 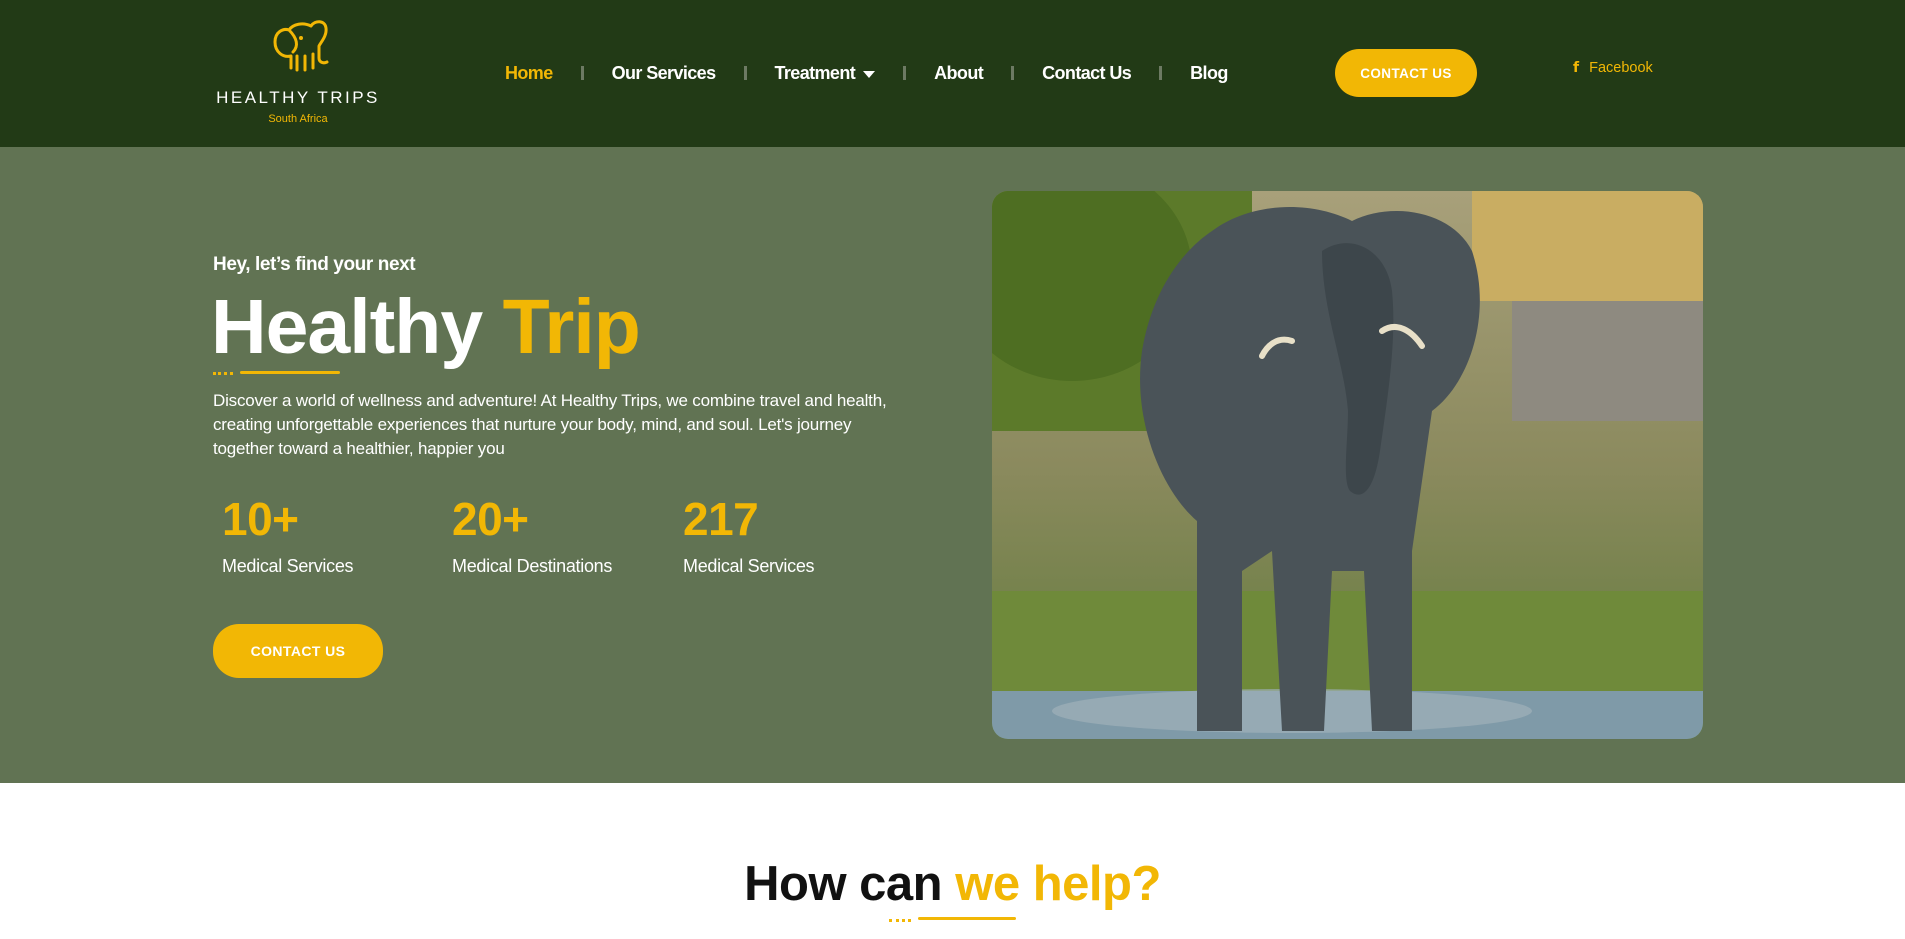 What do you see at coordinates (298, 119) in the screenshot?
I see `logo-tagline: South Africa` at bounding box center [298, 119].